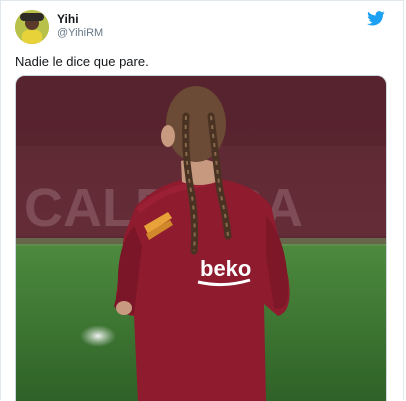 Image resolution: width=406 pixels, height=401 pixels. What do you see at coordinates (98, 336) in the screenshot?
I see `blurred-ball` at bounding box center [98, 336].